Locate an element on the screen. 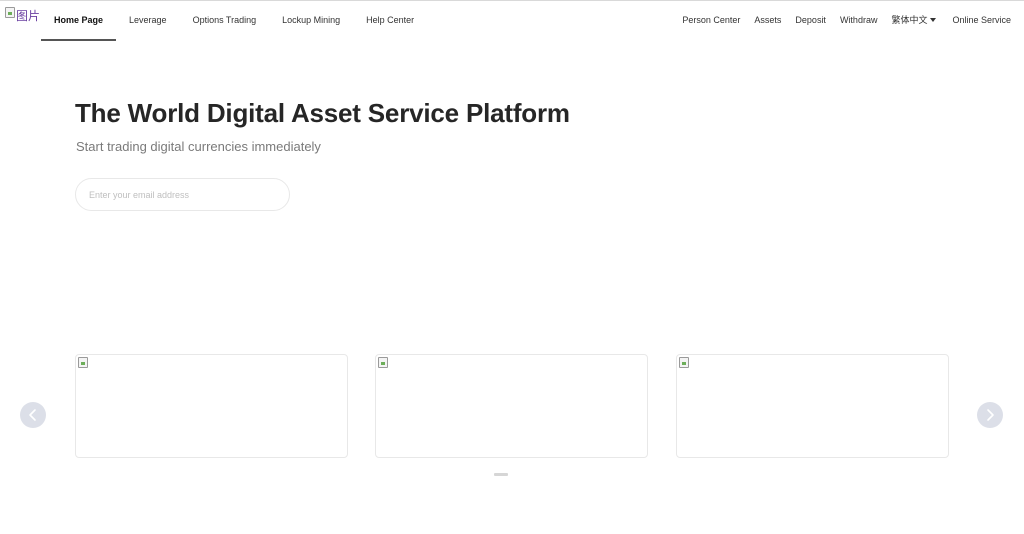  language-selector: 繁体中文 is located at coordinates (913, 21).